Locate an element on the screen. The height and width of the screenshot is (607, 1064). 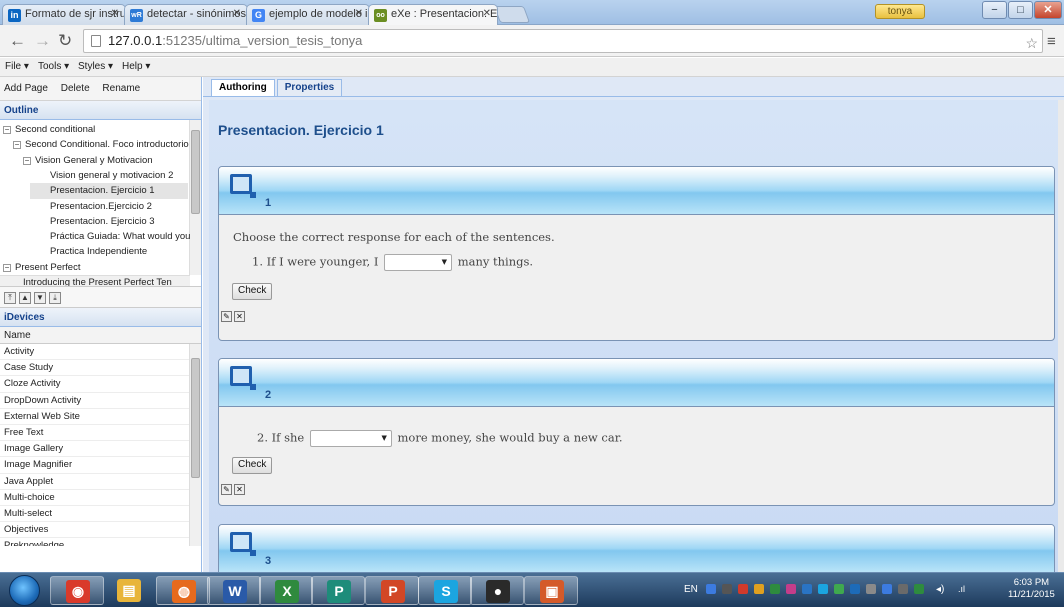
taskbar-app-firefox: ◍ is located at coordinates (183, 590).